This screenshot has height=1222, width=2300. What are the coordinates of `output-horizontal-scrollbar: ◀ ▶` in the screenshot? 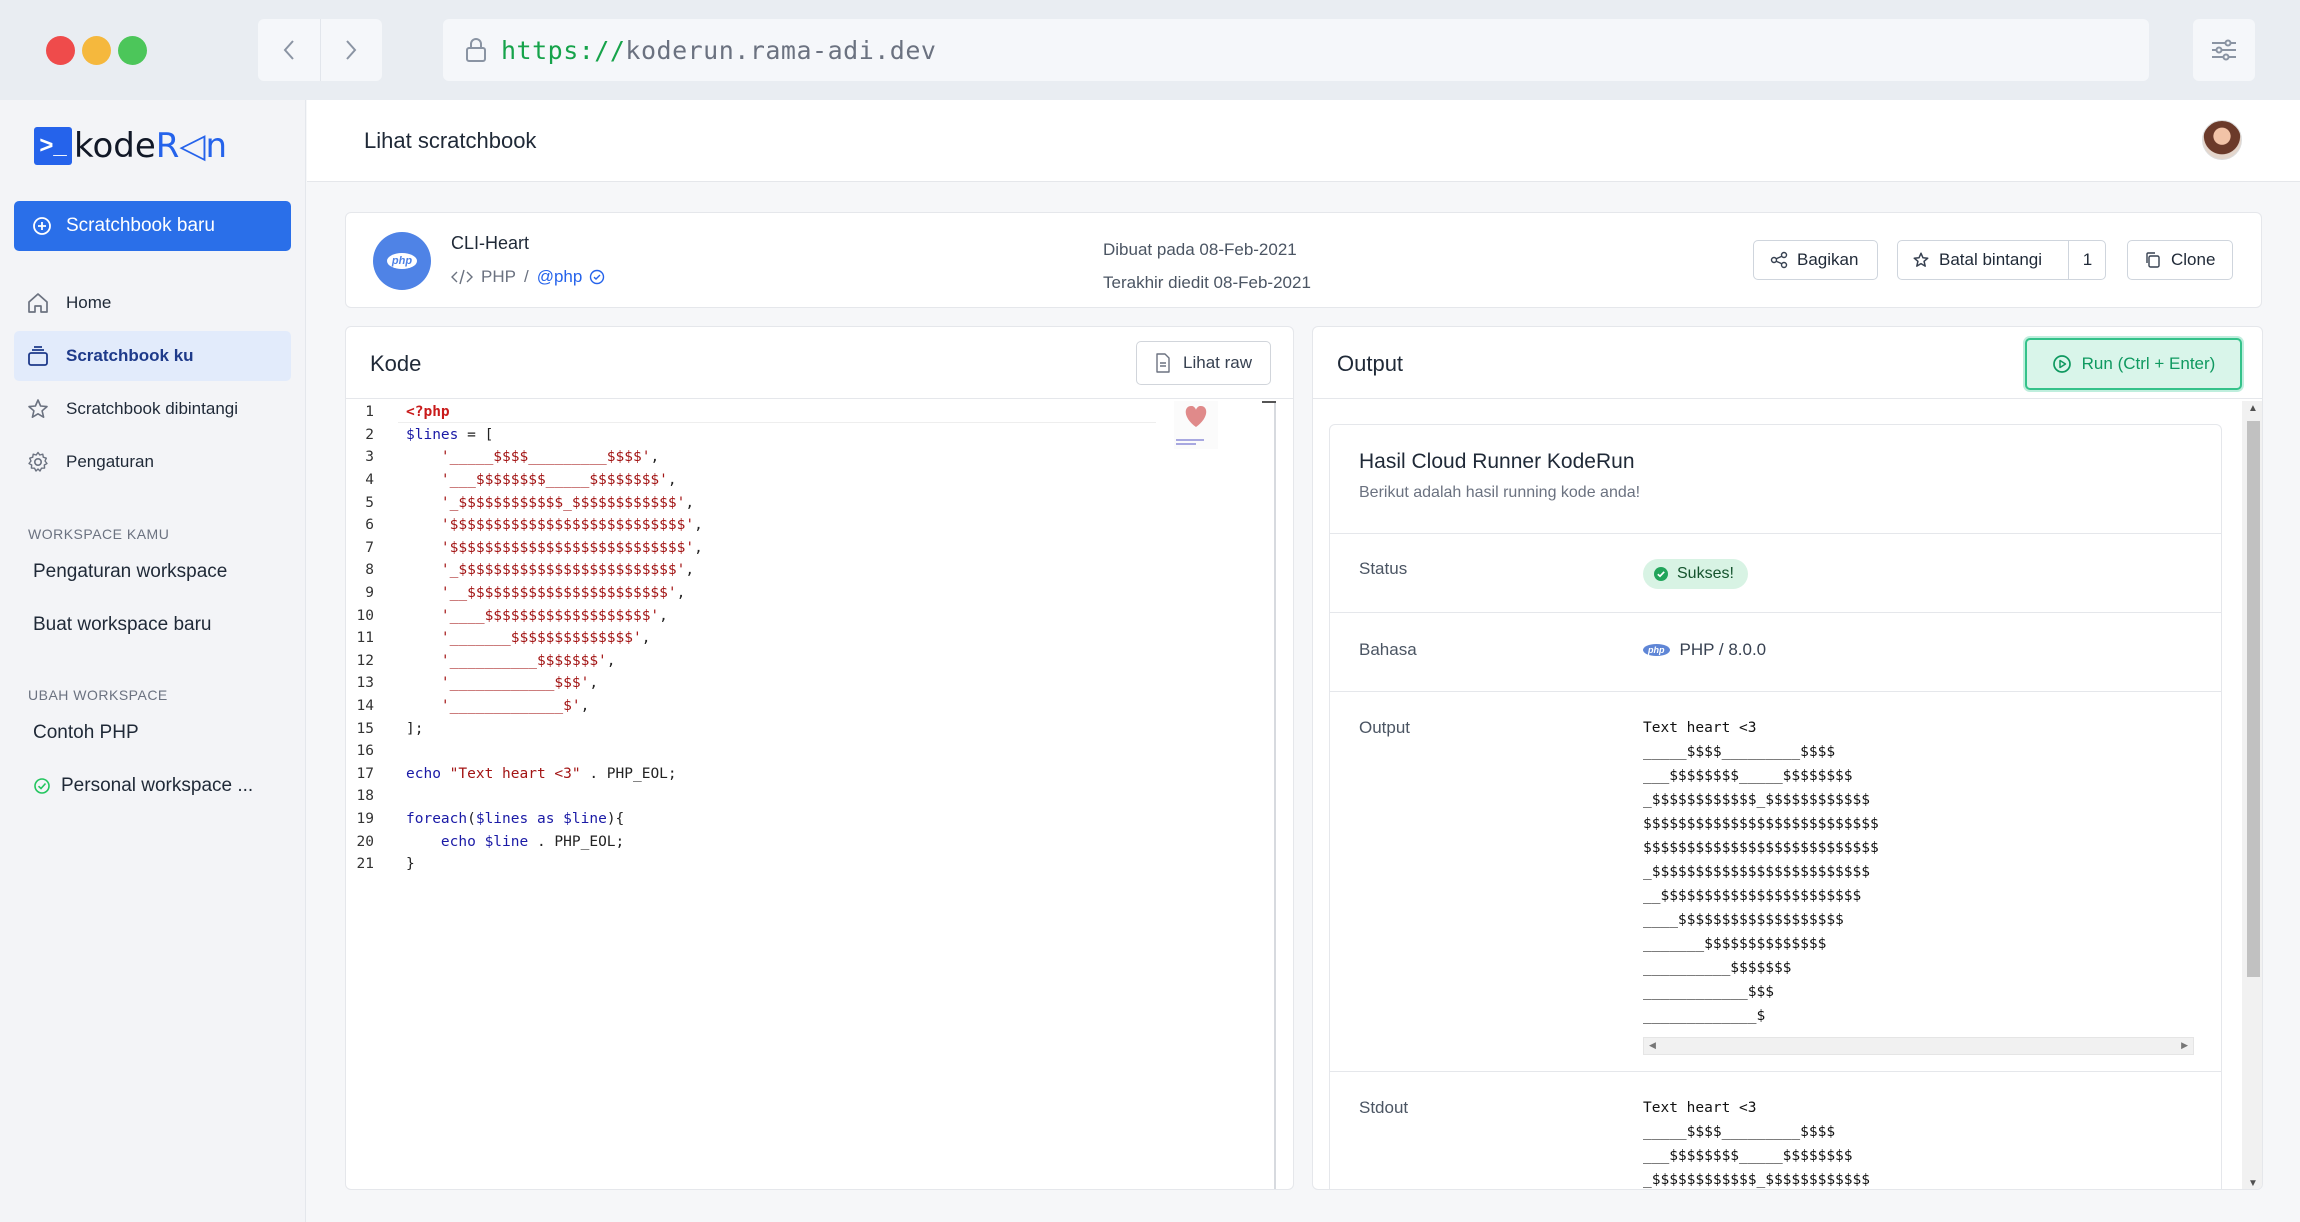 It's located at (1918, 1046).